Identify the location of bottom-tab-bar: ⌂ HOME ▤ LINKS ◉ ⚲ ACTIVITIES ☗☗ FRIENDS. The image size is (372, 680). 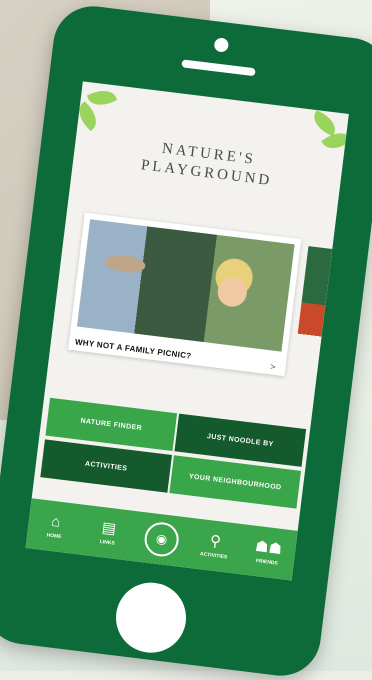
(161, 539).